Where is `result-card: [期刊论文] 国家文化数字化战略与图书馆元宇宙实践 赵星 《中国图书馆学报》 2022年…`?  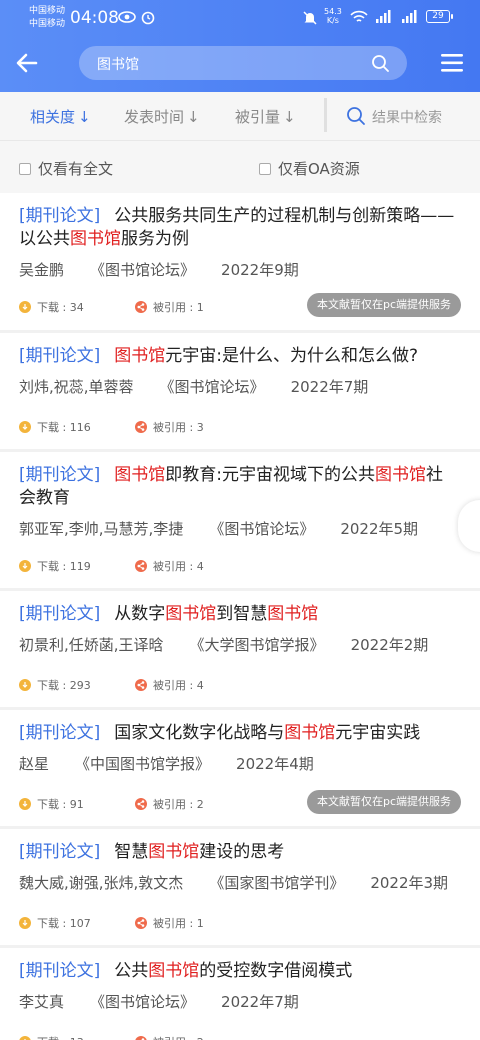 result-card: [期刊论文] 国家文化数字化战略与图书馆元宇宙实践 赵星 《中国图书馆学报》 2022年… is located at coordinates (240, 768).